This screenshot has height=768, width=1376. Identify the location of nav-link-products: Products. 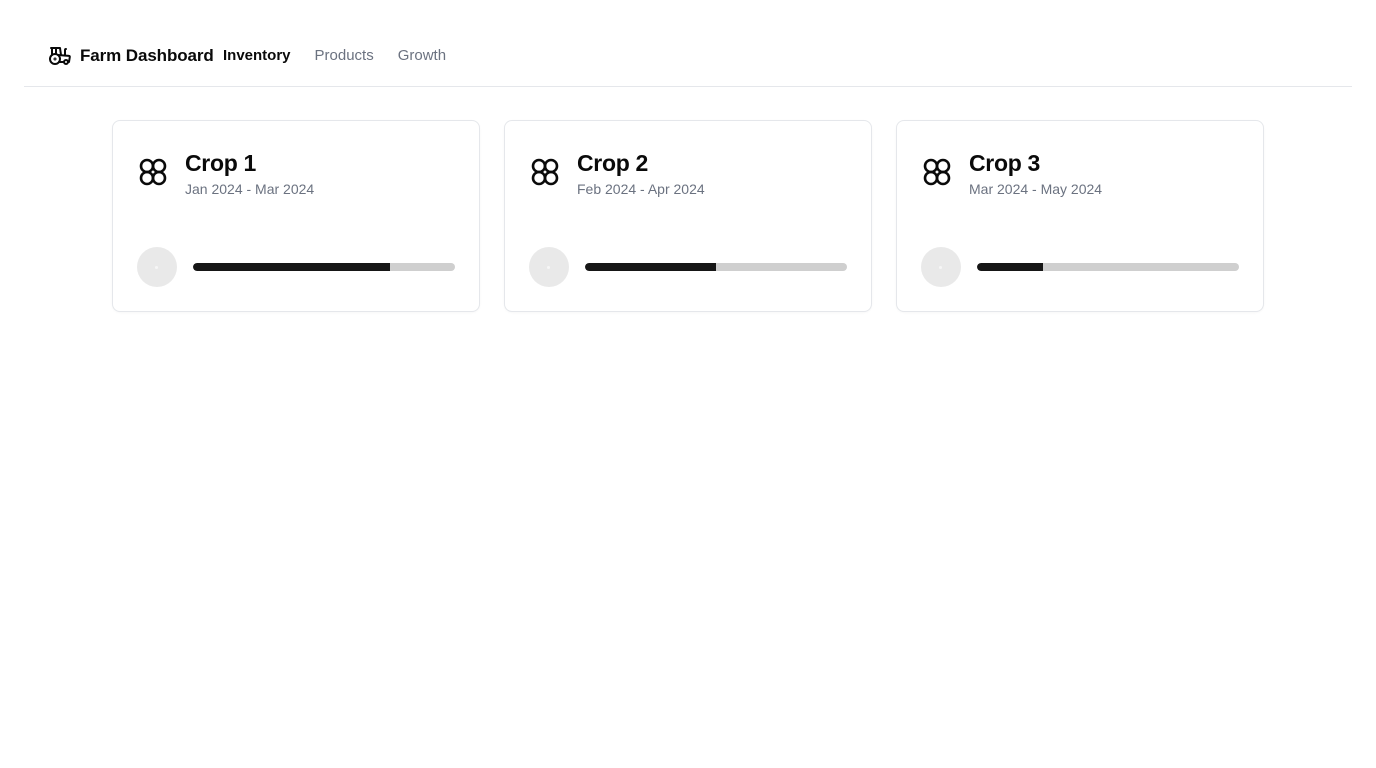
(344, 56).